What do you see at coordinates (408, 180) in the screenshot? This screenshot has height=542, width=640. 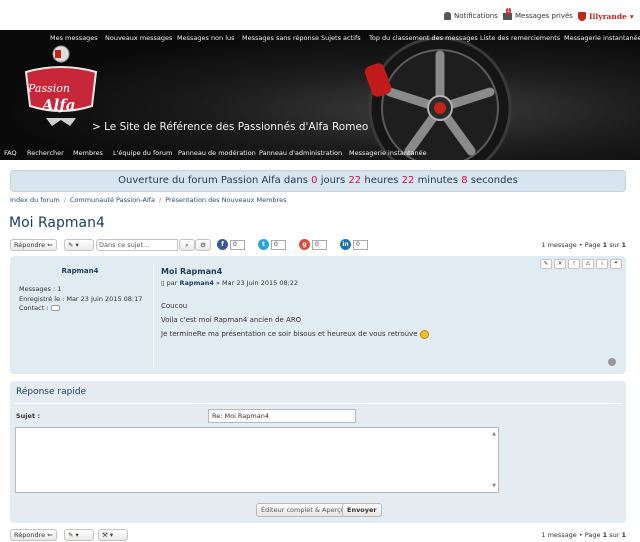 I see `countdown-minutes: 22` at bounding box center [408, 180].